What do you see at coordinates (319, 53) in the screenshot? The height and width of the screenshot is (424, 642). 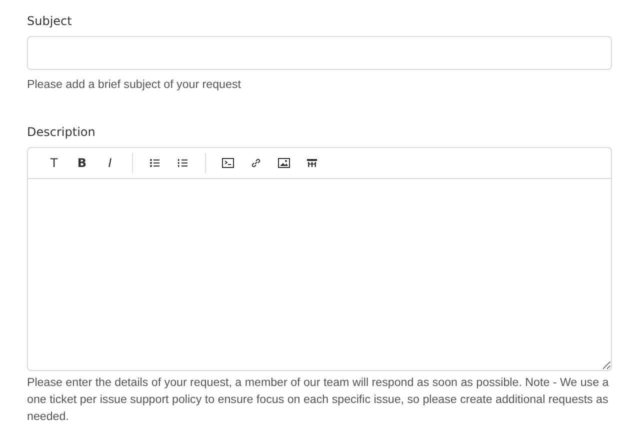 I see `input-field` at bounding box center [319, 53].